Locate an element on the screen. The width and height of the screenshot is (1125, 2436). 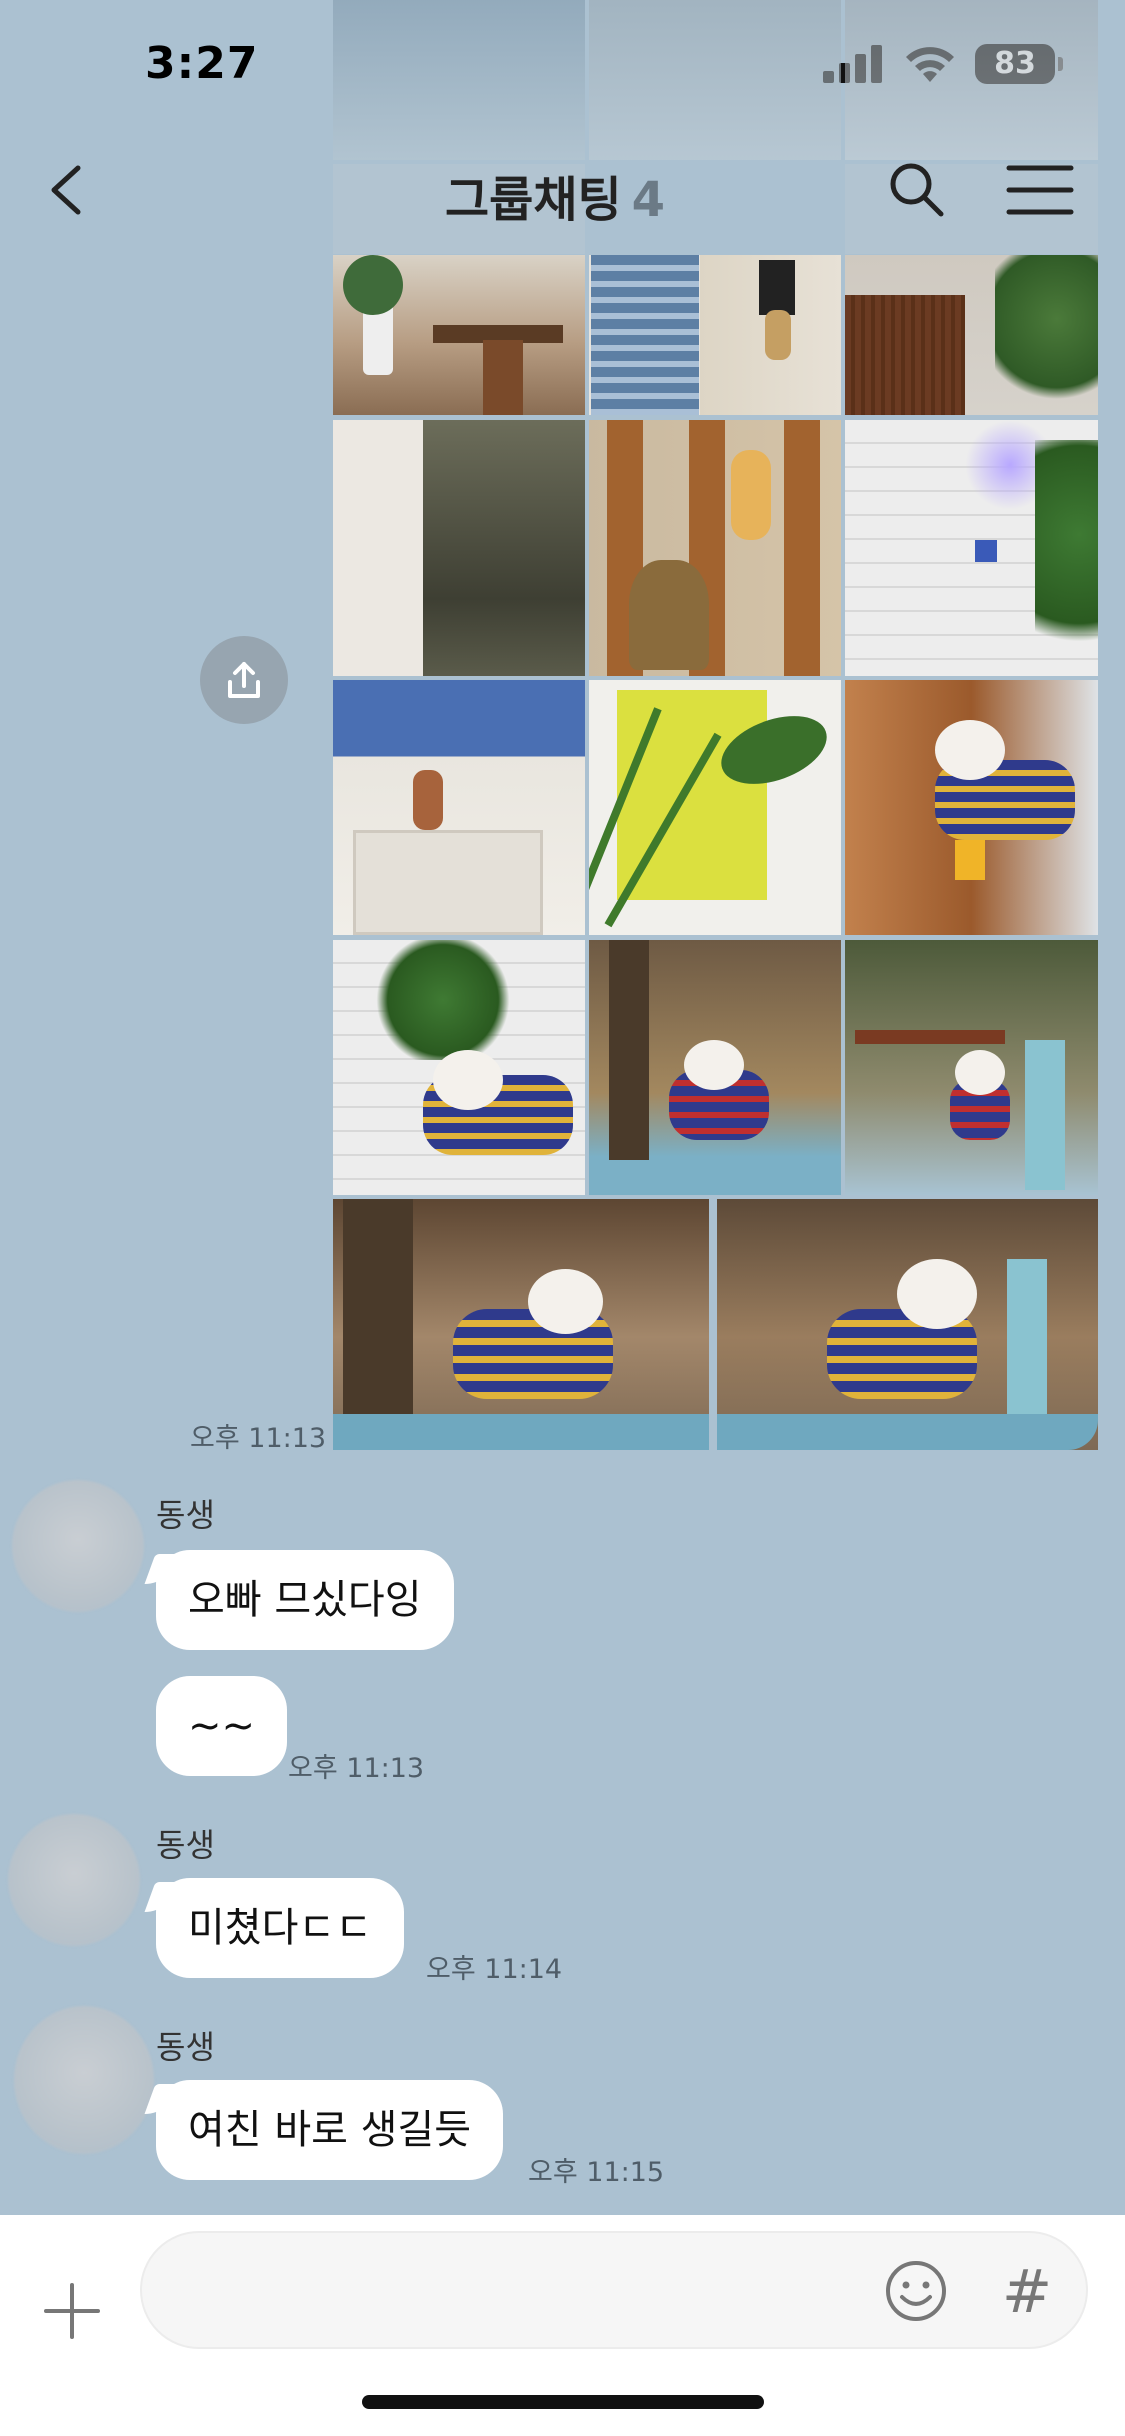
photo-dog-park-bench is located at coordinates (971, 1067).